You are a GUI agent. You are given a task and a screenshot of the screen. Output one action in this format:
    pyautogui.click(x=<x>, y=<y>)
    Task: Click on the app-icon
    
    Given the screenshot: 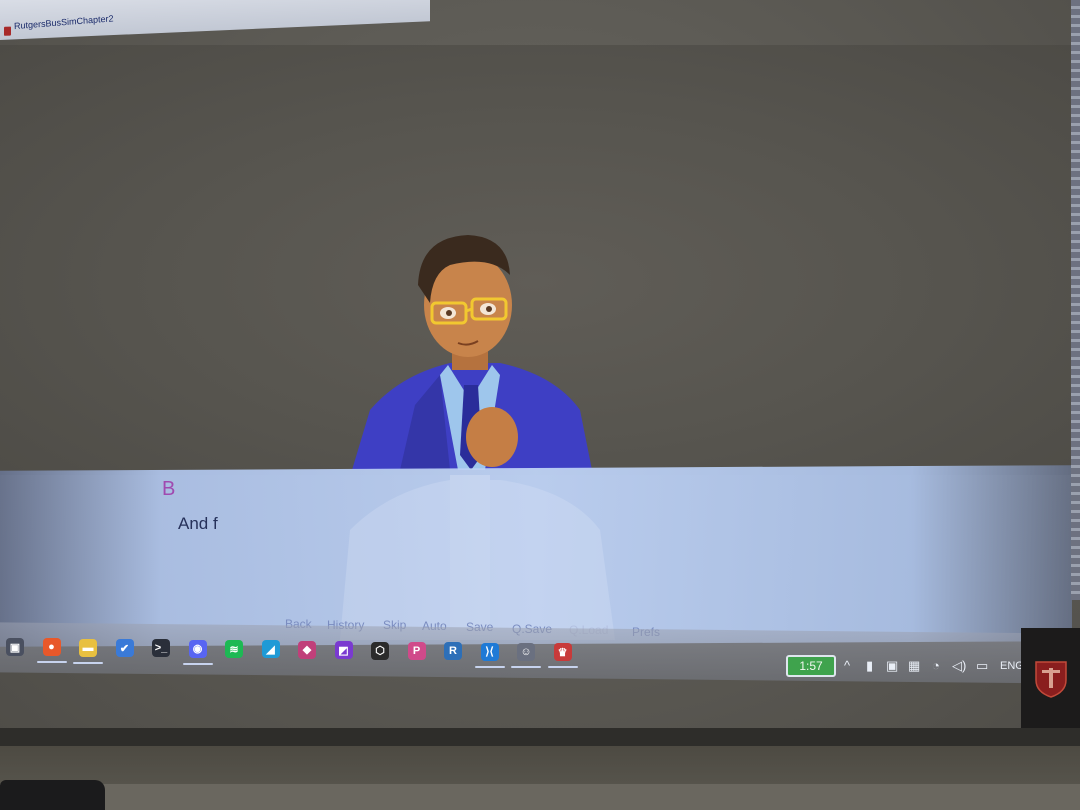 What is the action you would take?
    pyautogui.click(x=7, y=31)
    